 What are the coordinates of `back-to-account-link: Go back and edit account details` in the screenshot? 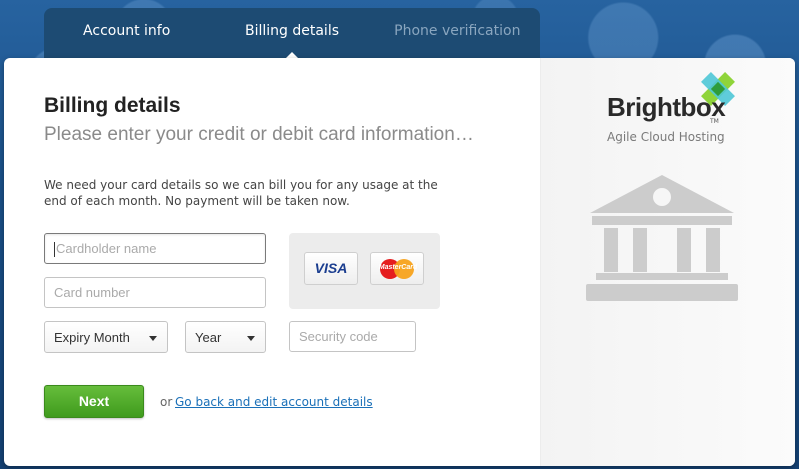 It's located at (274, 402).